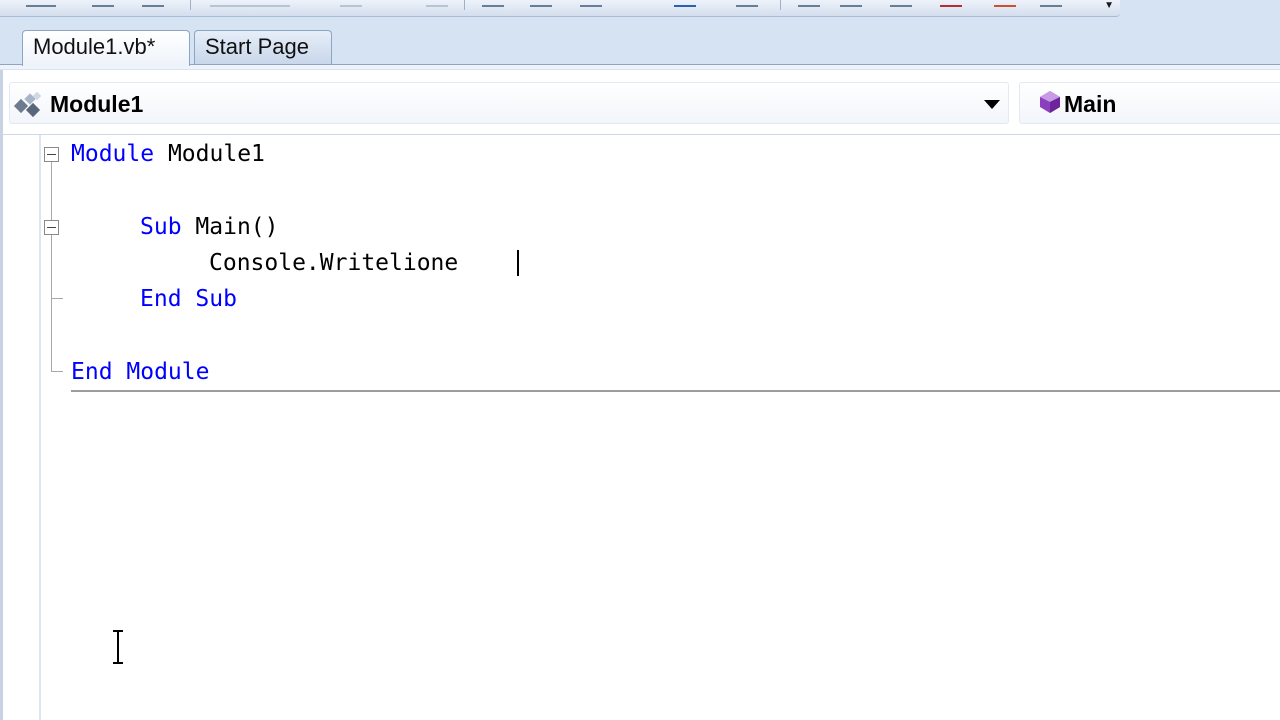 The height and width of the screenshot is (720, 1280). What do you see at coordinates (97, 104) in the screenshot?
I see `class-selector-value: Module1` at bounding box center [97, 104].